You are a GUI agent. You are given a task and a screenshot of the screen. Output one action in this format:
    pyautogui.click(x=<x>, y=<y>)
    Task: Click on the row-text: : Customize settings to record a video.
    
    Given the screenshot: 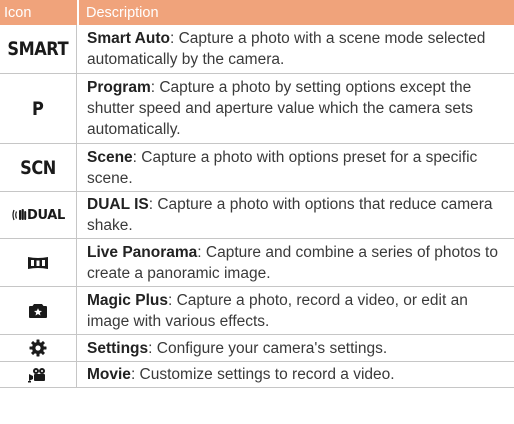 What is the action you would take?
    pyautogui.click(x=262, y=374)
    